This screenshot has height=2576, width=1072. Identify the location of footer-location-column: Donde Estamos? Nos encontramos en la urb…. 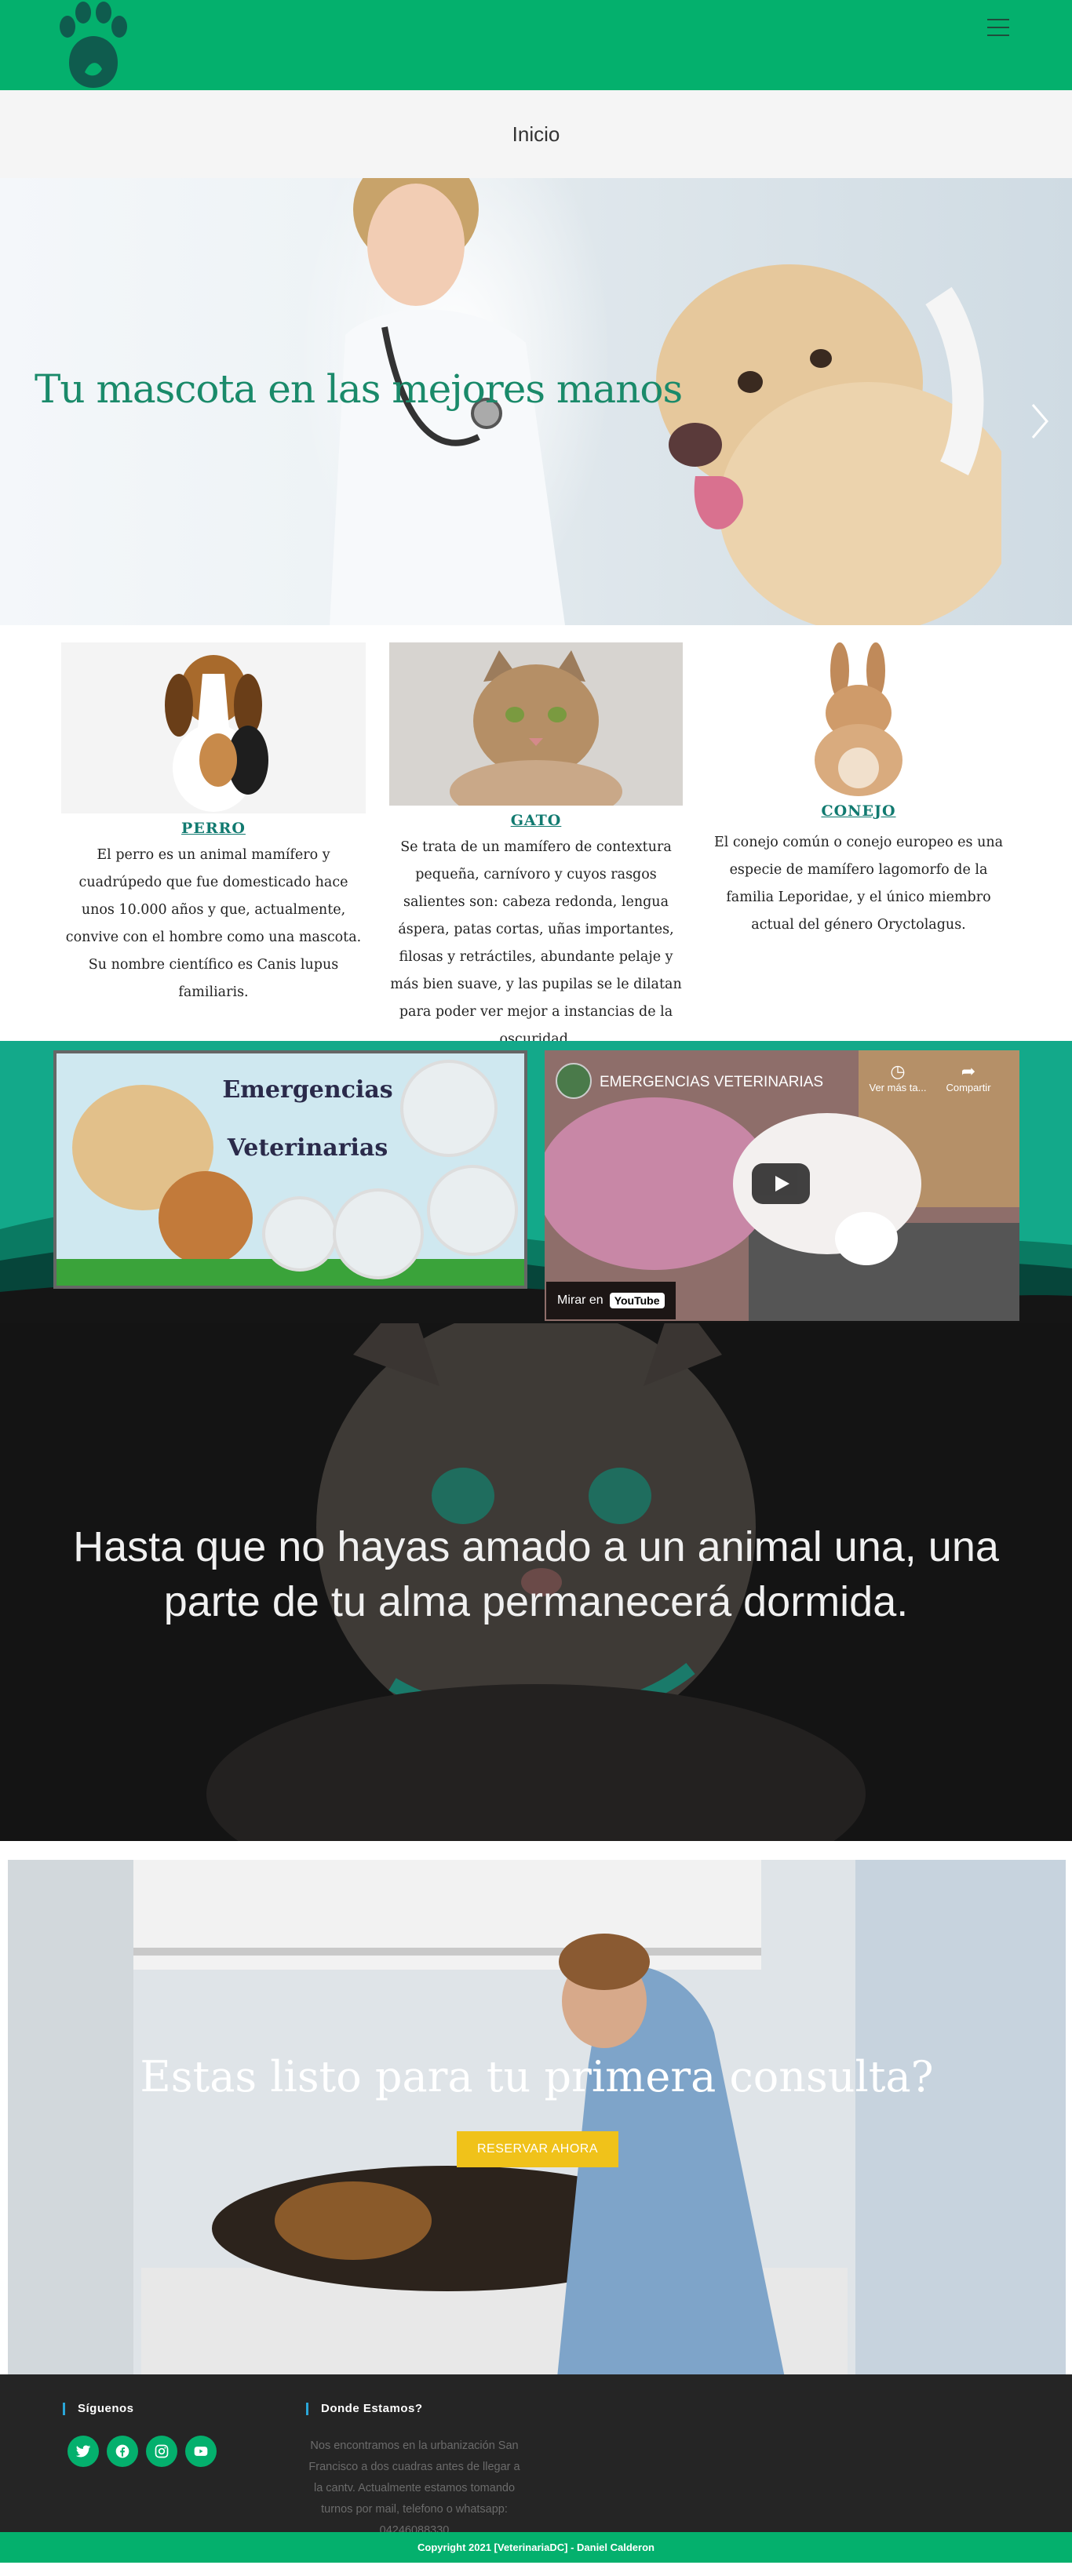
(415, 2472).